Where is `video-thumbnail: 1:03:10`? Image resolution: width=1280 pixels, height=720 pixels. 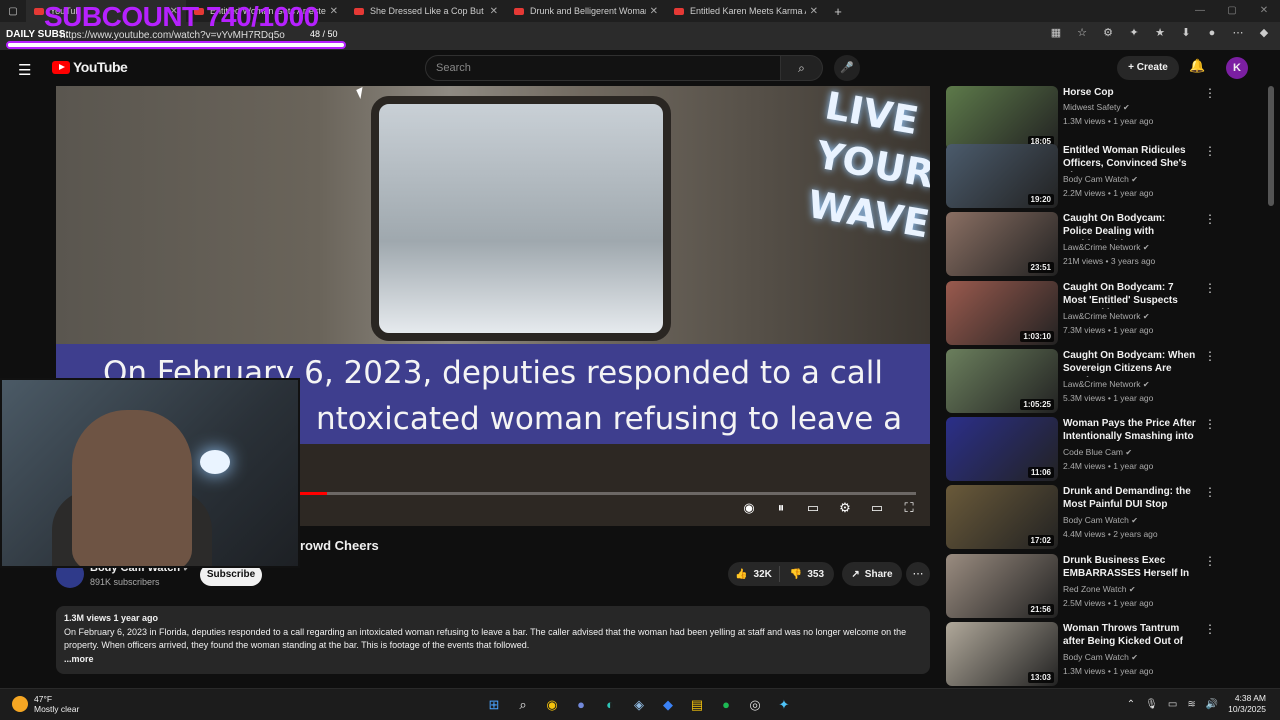
video-thumbnail: 1:03:10 is located at coordinates (1002, 313).